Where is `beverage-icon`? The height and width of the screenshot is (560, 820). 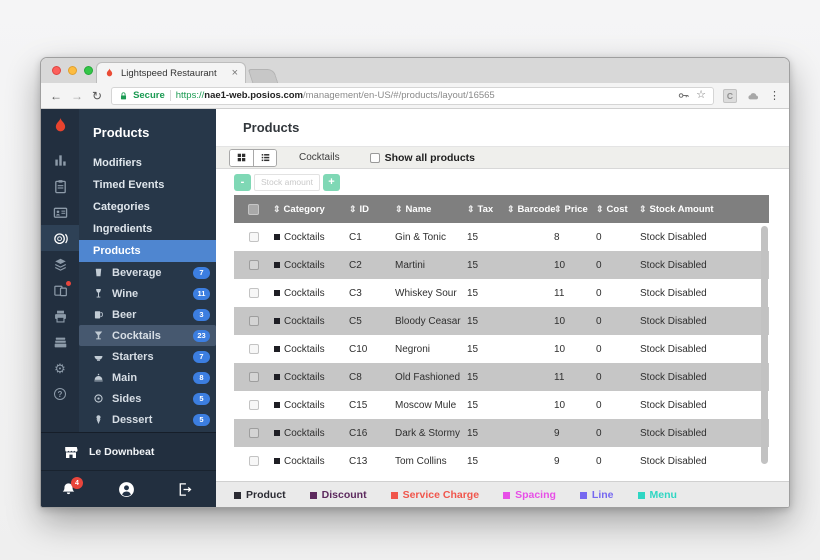
beverage-icon is located at coordinates (98, 272).